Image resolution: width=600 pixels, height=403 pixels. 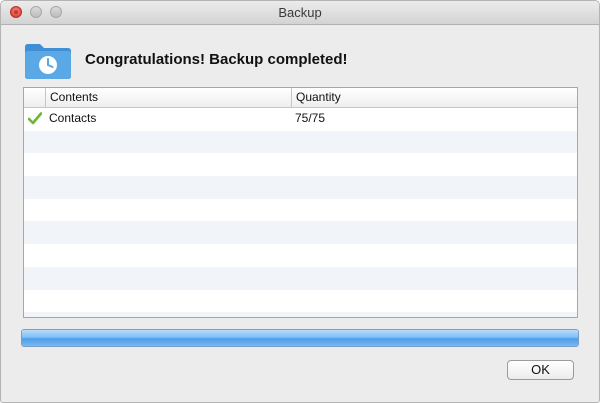 I want to click on row-quantity: 75/75, so click(x=310, y=118).